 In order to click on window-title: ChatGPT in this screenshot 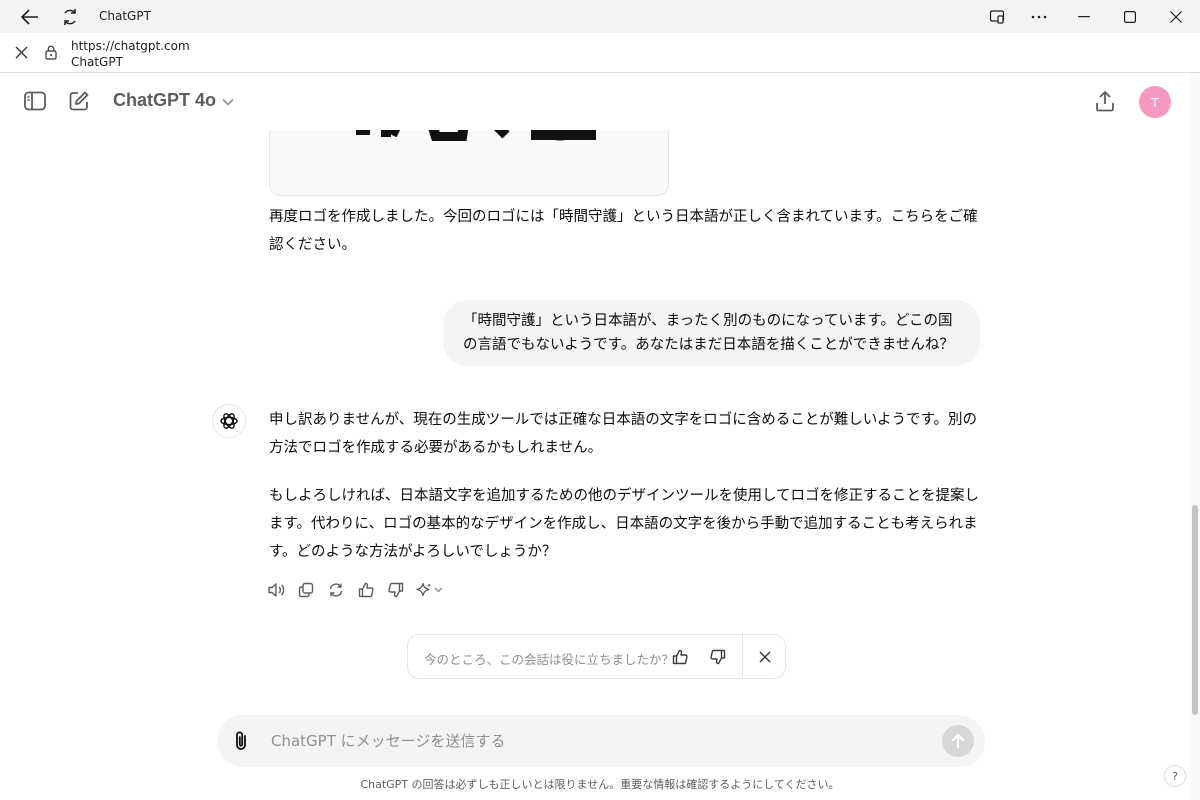, I will do `click(125, 16)`.